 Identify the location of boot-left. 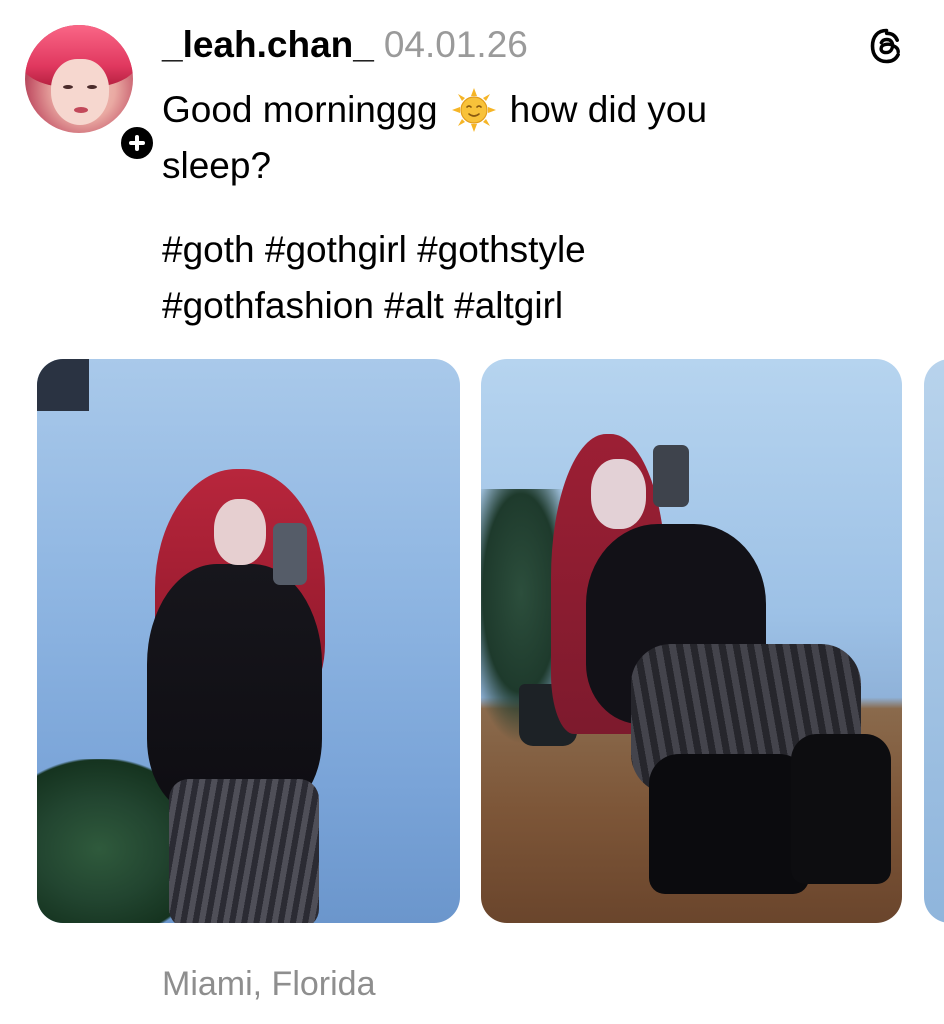
(729, 824).